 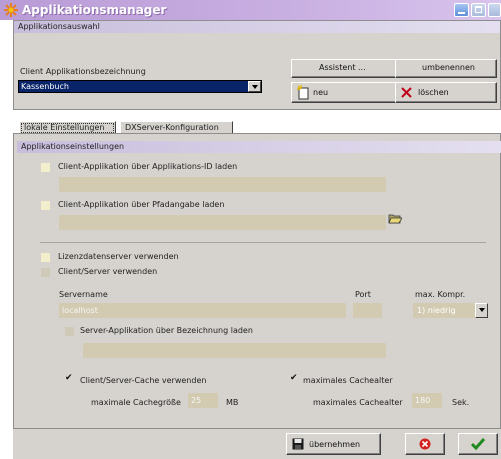 I want to click on group-header: Applikationsauswahl, so click(x=257, y=27).